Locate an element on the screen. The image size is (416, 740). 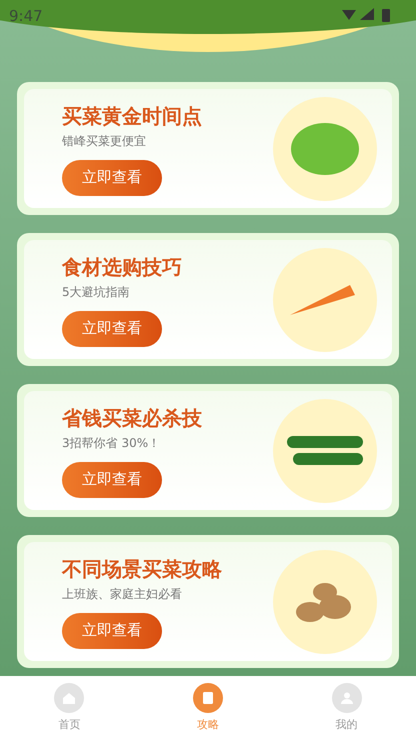
guide-icon is located at coordinates (208, 697).